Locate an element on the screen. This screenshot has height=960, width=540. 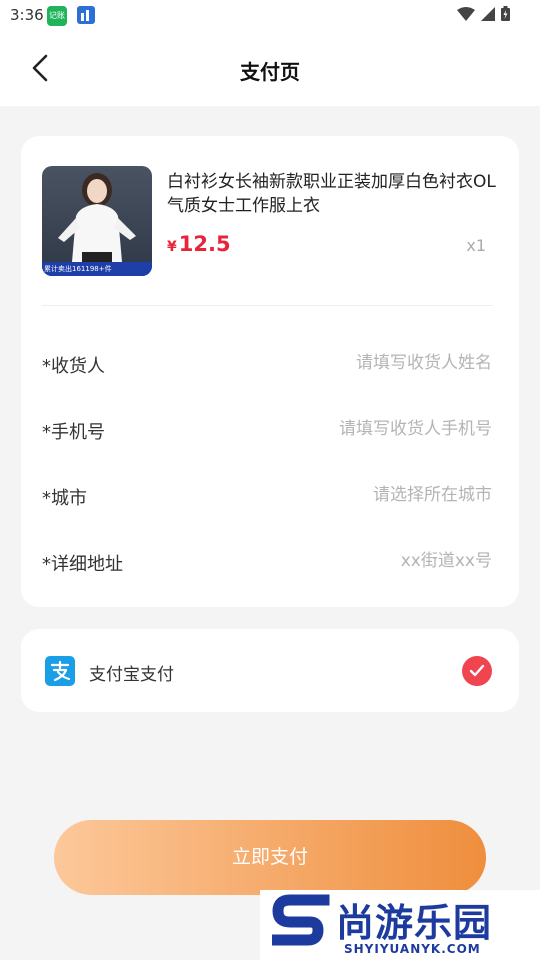
app-notification-icon-secondary is located at coordinates (86, 15).